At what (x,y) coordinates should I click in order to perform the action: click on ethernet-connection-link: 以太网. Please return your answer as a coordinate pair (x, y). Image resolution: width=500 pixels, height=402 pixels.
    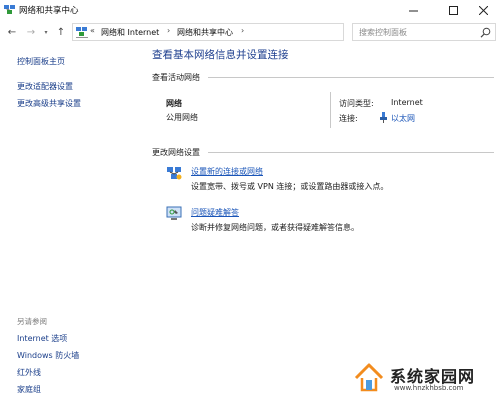
    Looking at the image, I should click on (403, 118).